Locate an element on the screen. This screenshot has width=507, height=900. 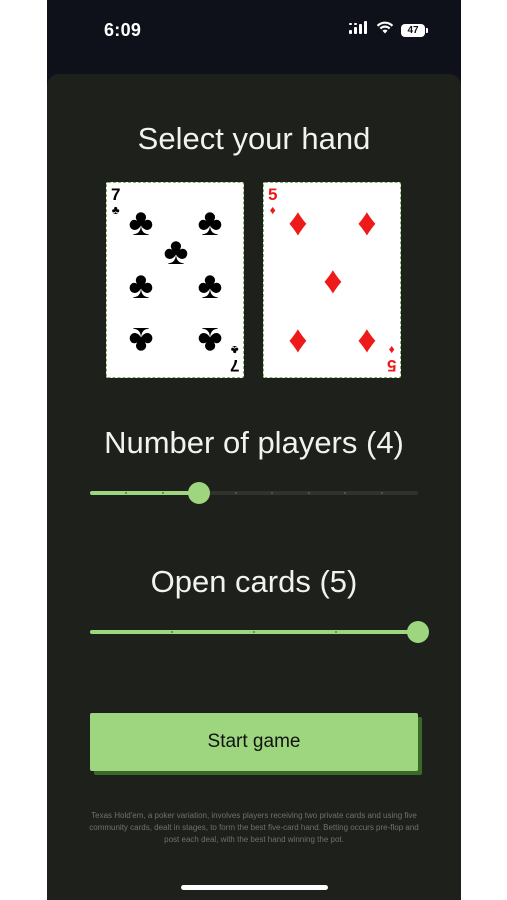
players-slider is located at coordinates (254, 493).